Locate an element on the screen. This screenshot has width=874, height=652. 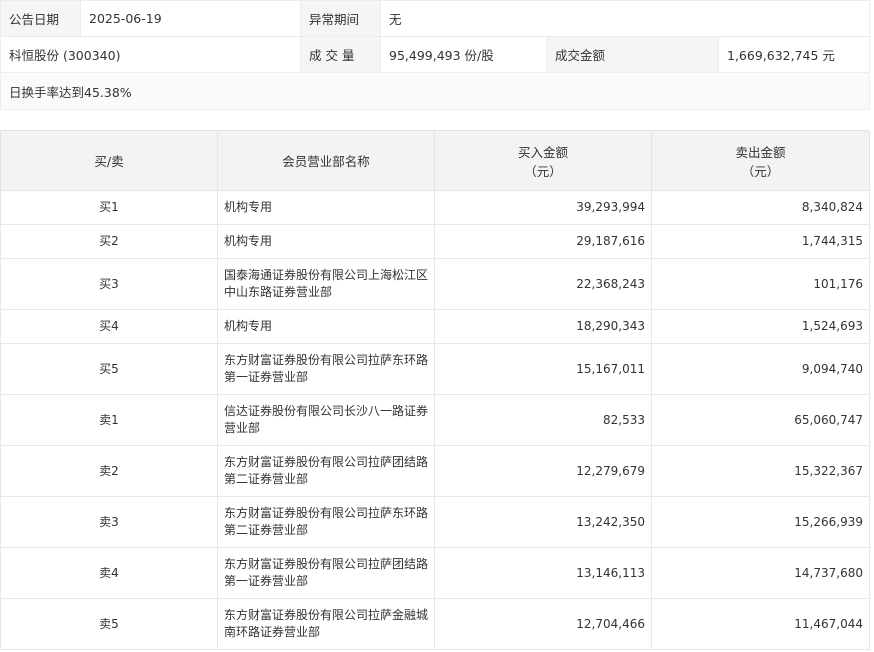
row-buy-amount: 13,146,113 is located at coordinates (543, 573).